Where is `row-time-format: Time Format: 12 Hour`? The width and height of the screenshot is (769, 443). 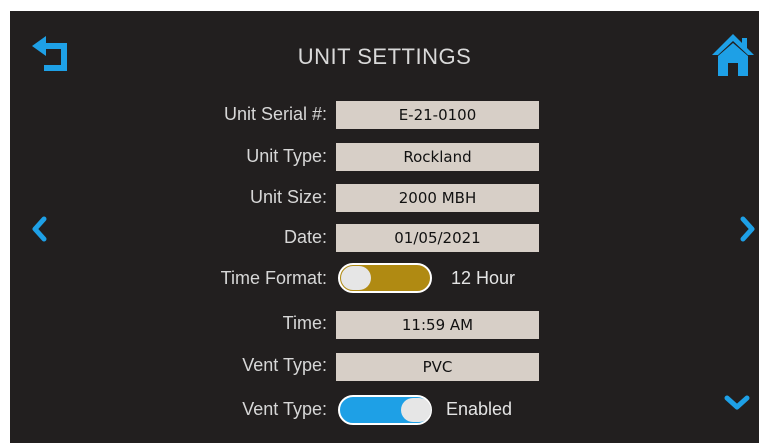
row-time-format: Time Format: 12 Hour is located at coordinates (384, 278).